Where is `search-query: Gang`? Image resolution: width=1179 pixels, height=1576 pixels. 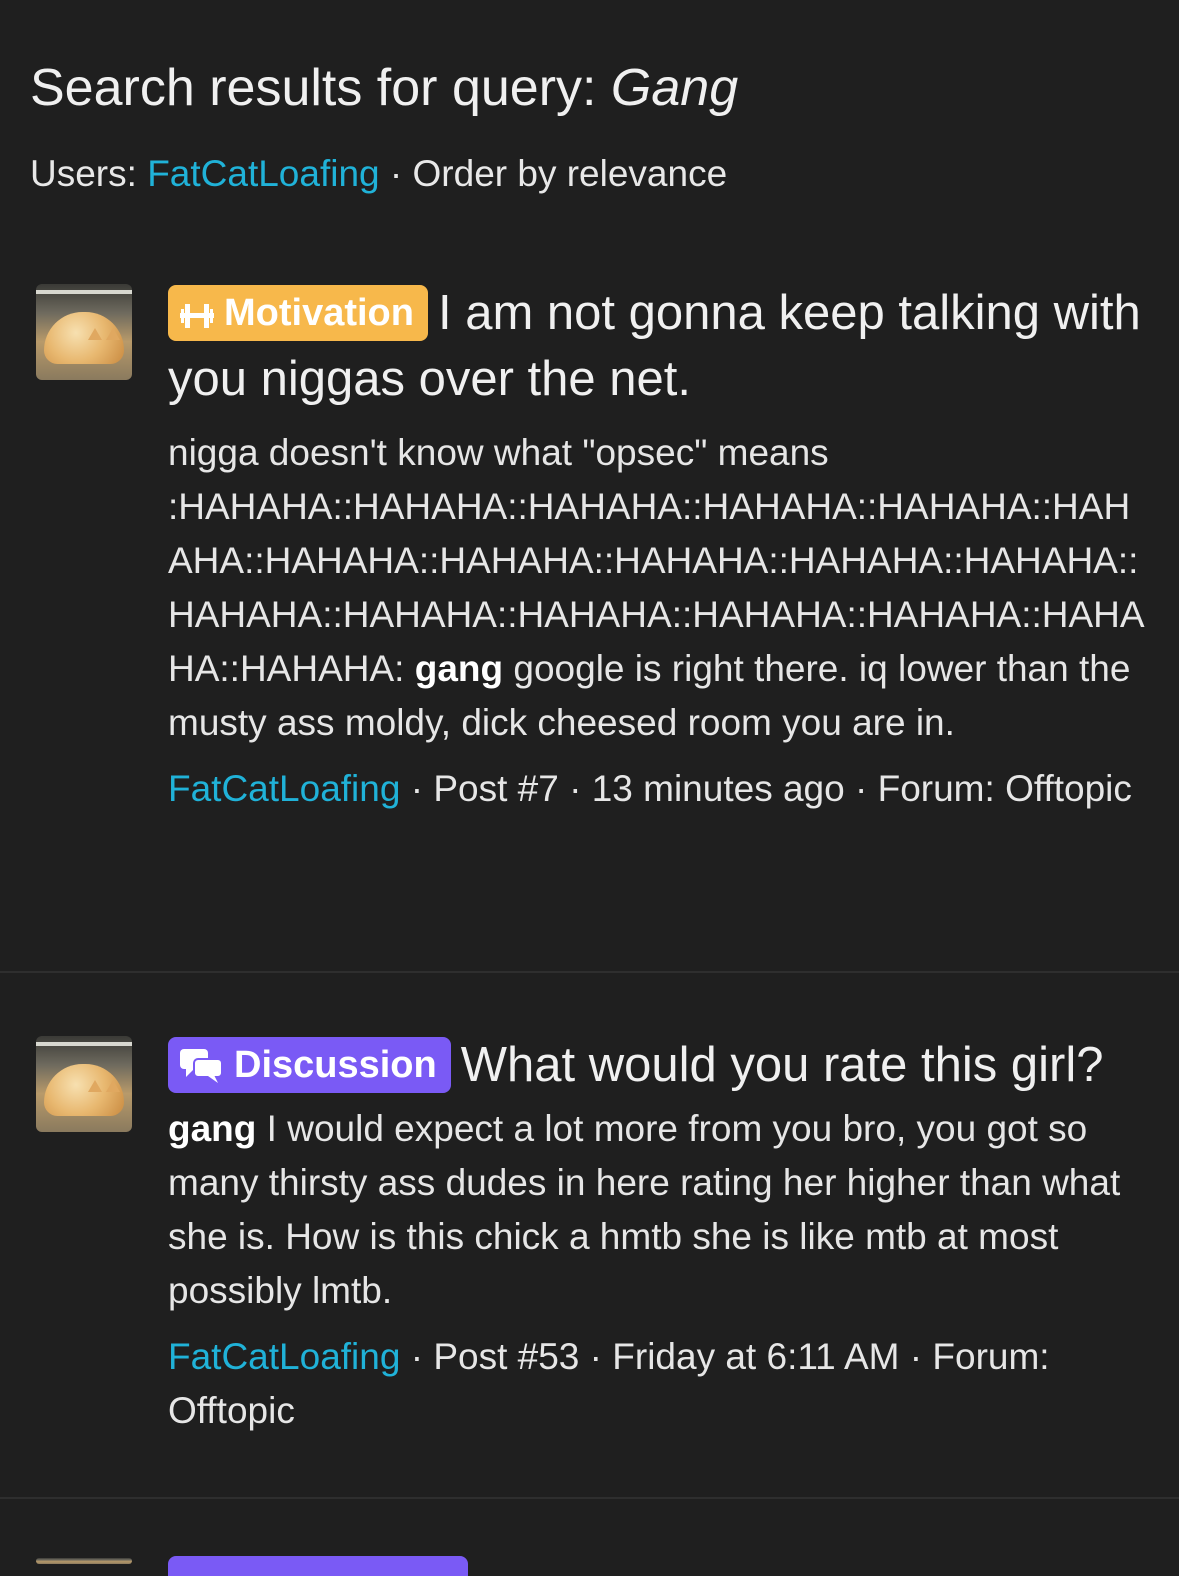 search-query: Gang is located at coordinates (674, 88).